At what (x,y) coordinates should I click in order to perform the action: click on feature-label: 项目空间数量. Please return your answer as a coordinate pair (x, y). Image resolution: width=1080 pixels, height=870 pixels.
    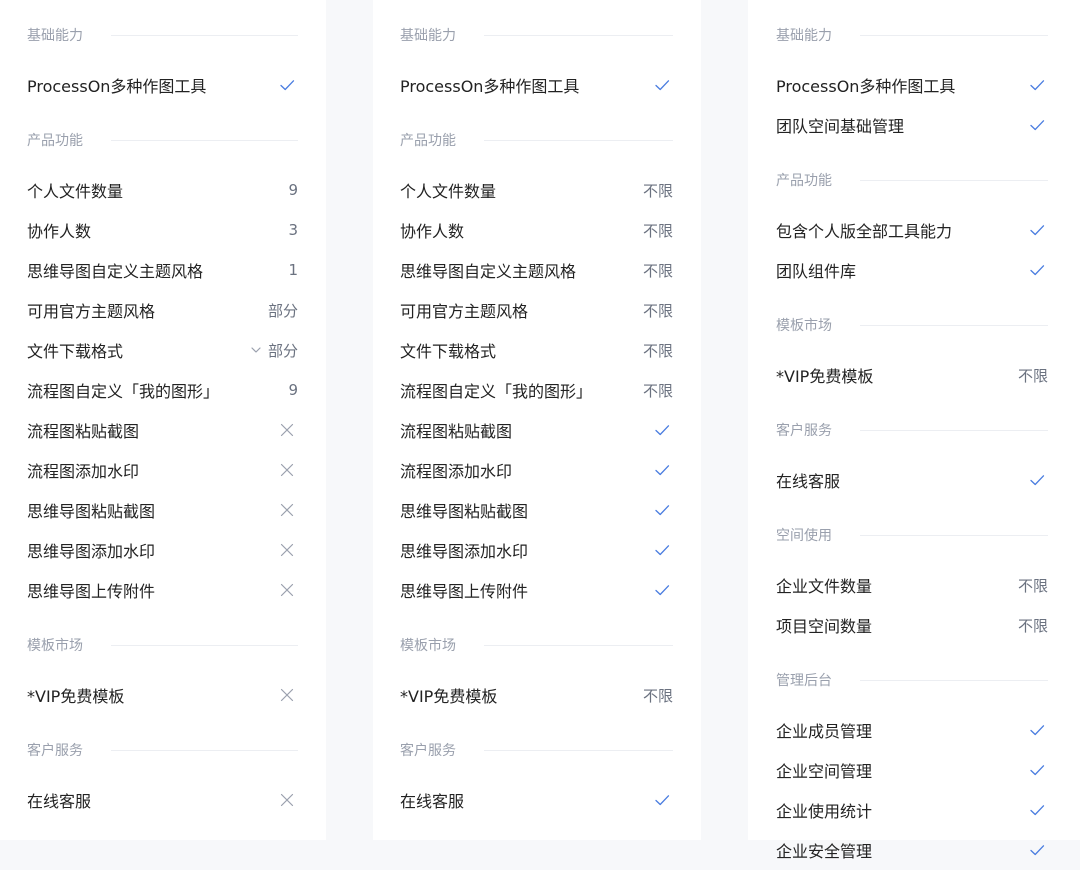
    Looking at the image, I should click on (824, 626).